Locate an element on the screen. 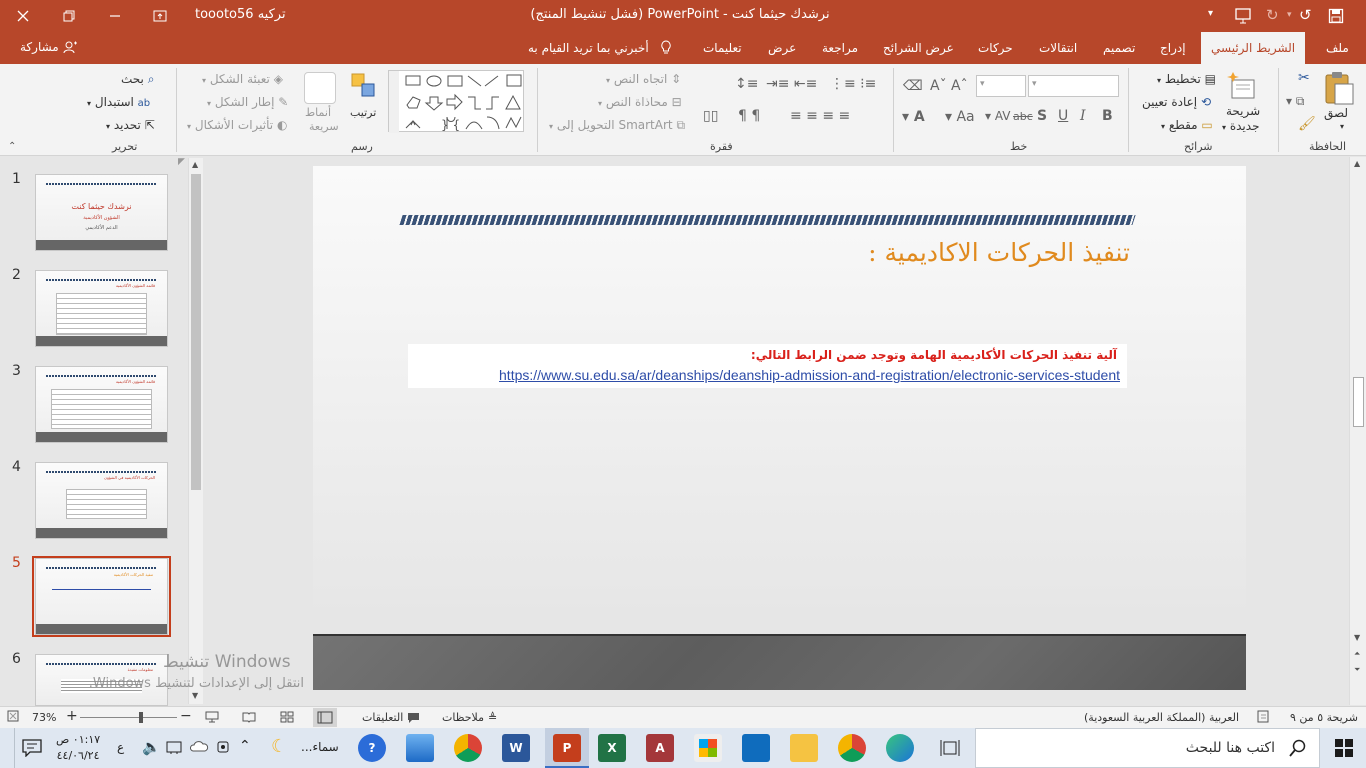 The width and height of the screenshot is (1366, 768). tab-slideshow: عرض الشرائح is located at coordinates (918, 48).